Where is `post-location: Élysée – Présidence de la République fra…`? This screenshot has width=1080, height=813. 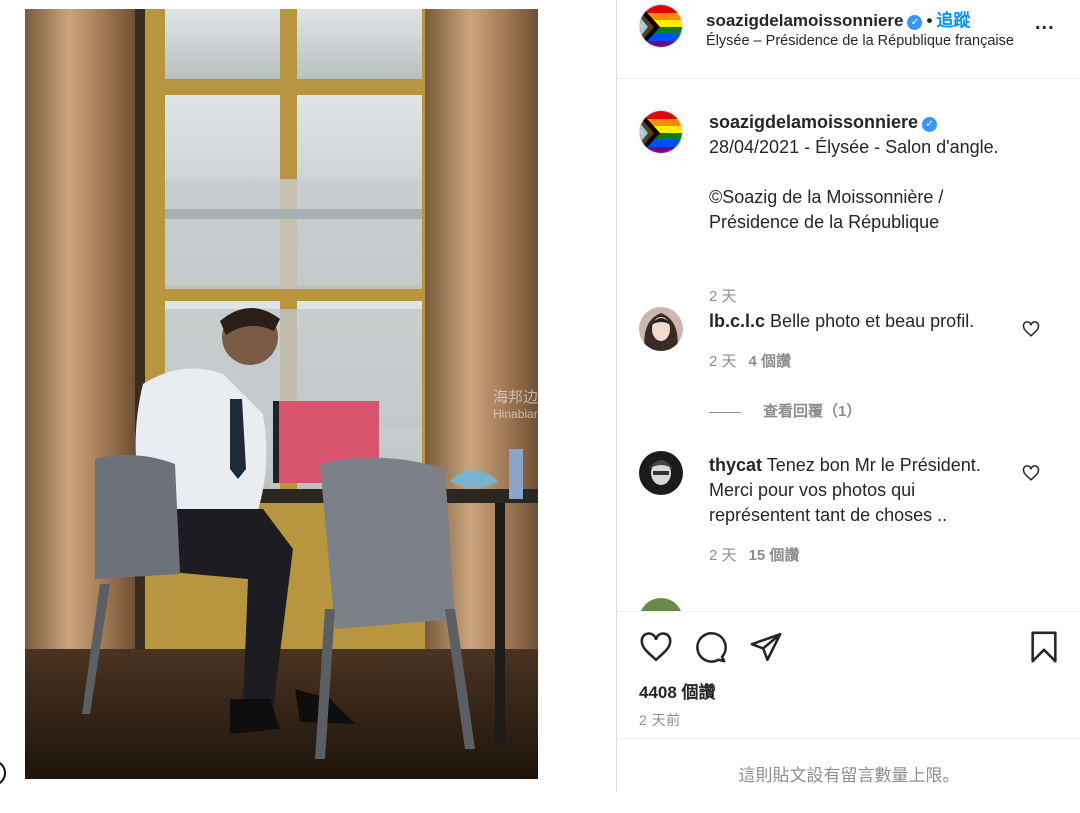
post-location: Élysée – Présidence de la République fra… is located at coordinates (860, 41).